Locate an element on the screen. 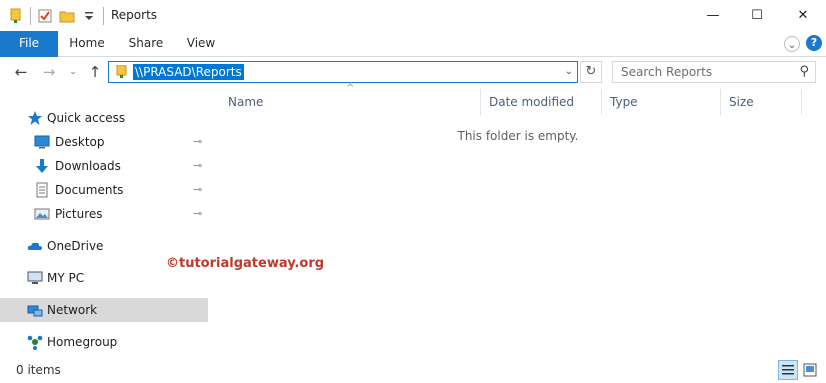 The width and height of the screenshot is (826, 383). window-title: Reports is located at coordinates (134, 15).